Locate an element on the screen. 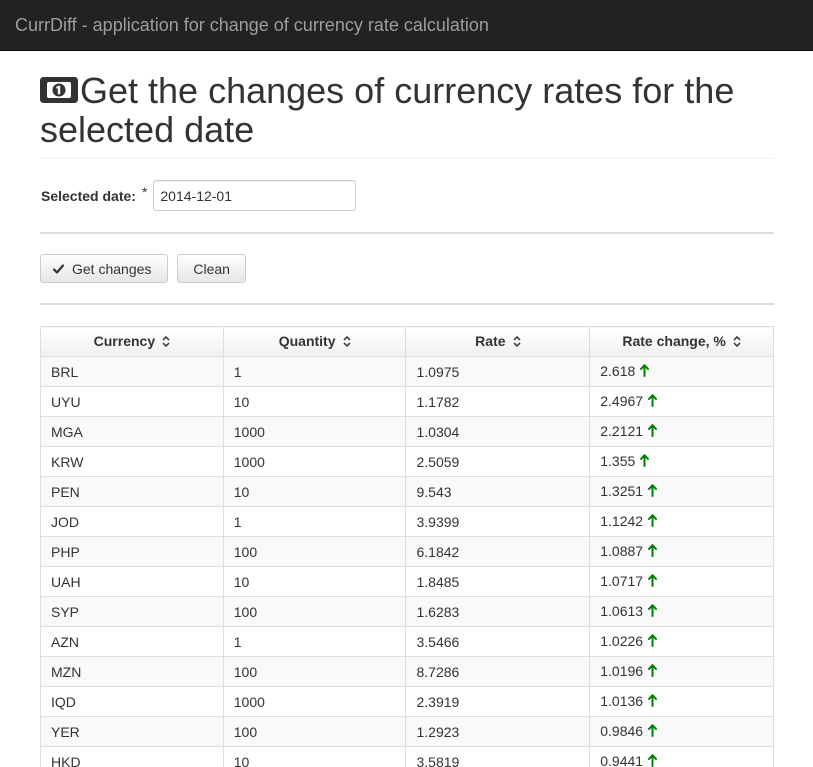 The image size is (813, 767). get-changes-button: Get changes is located at coordinates (104, 268).